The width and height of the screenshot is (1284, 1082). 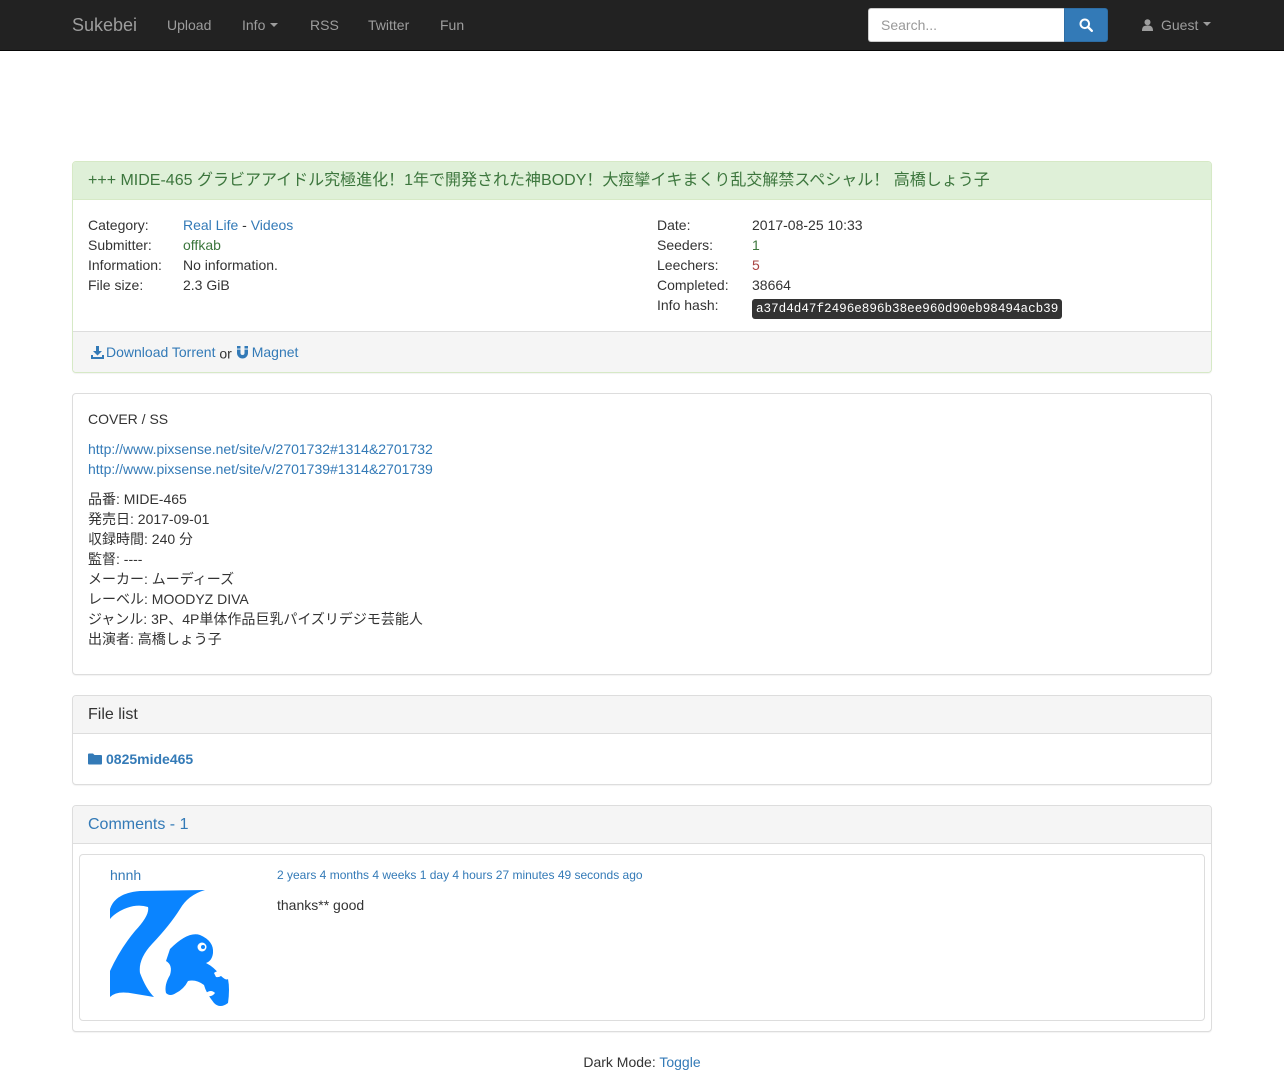 I want to click on nav-info-dropdown: Info, so click(x=260, y=25).